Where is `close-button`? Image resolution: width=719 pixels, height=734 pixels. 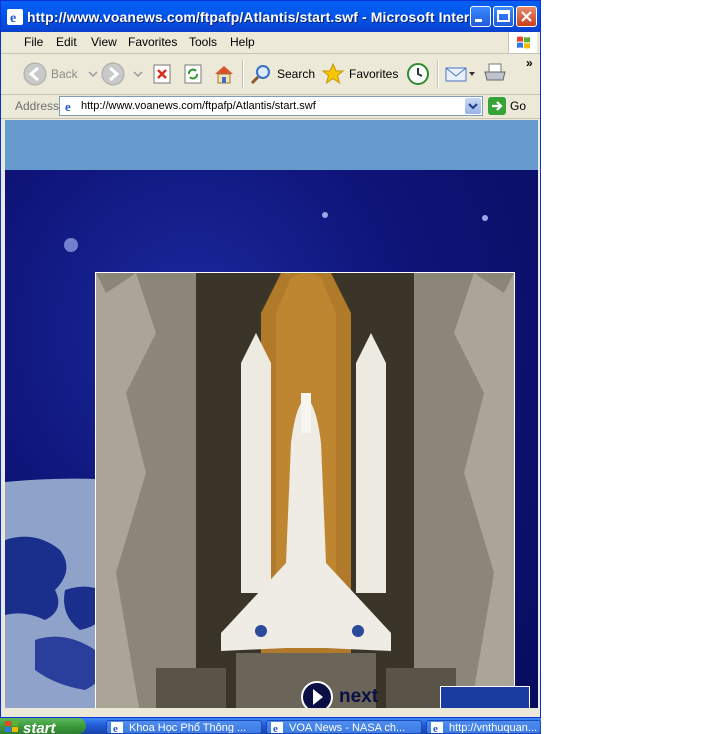
close-button is located at coordinates (526, 16).